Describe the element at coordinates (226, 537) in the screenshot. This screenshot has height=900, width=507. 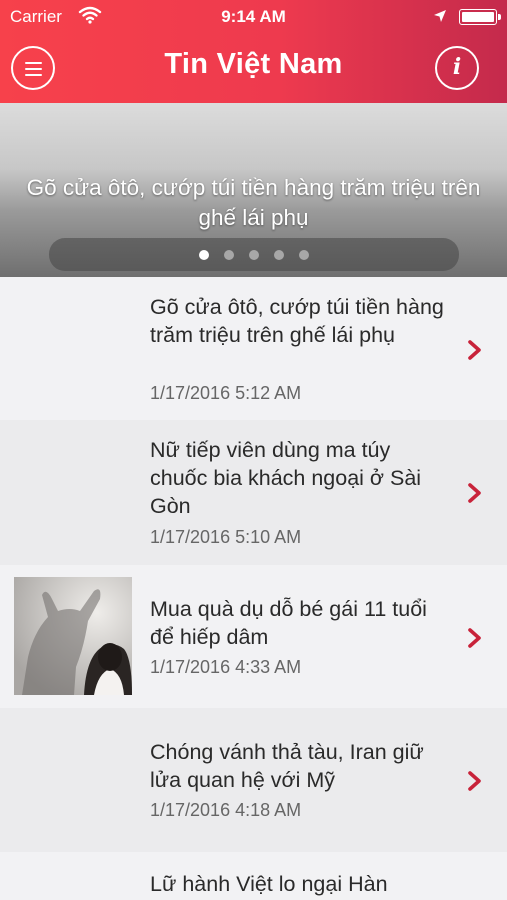
I see `article-date: 1/17/2016 5:10 AM` at that location.